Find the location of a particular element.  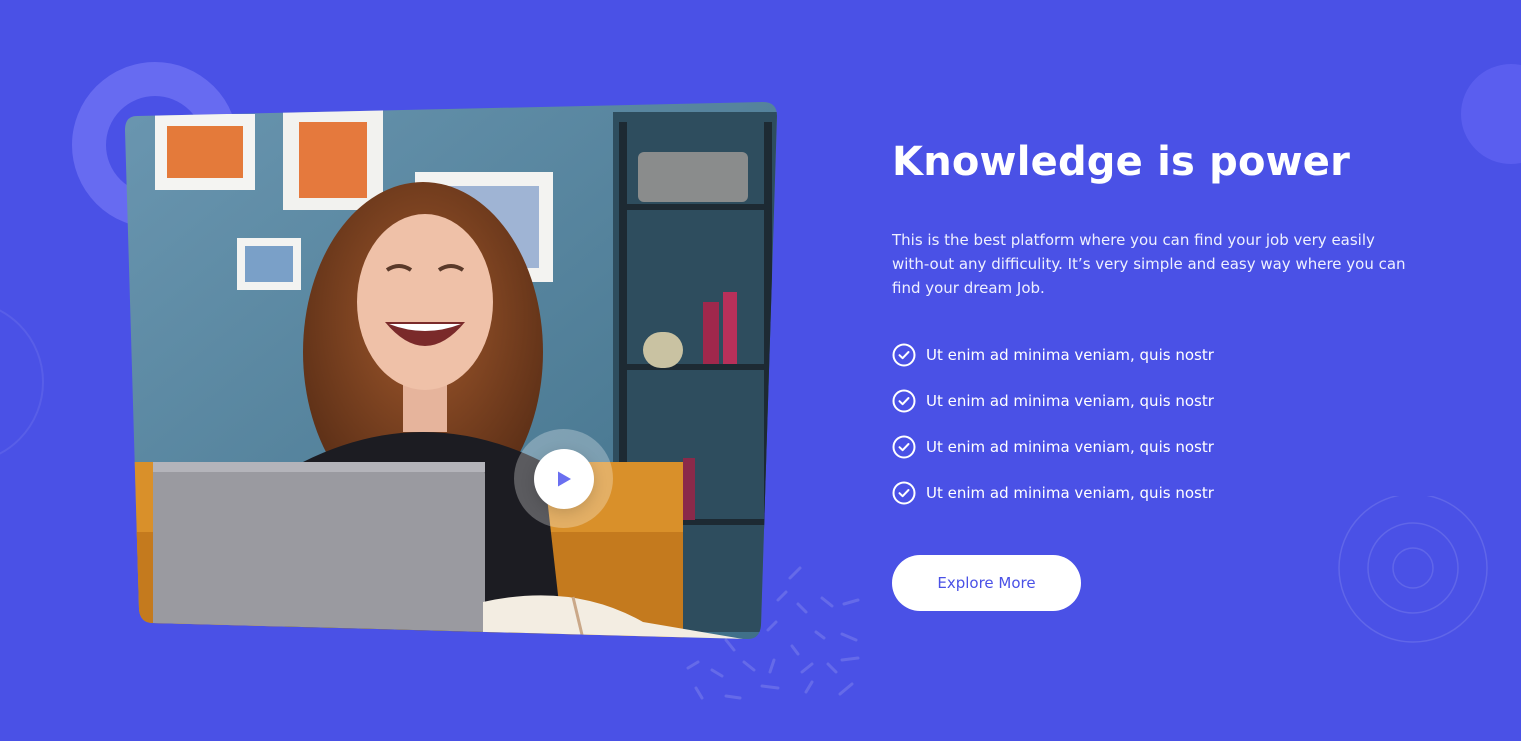

explore-more-button: Explore More is located at coordinates (986, 583).